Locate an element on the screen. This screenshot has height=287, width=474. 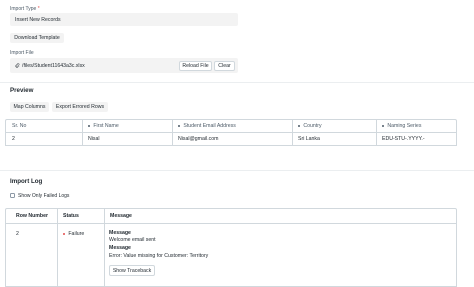
column-header-country: Country is located at coordinates (334, 126).